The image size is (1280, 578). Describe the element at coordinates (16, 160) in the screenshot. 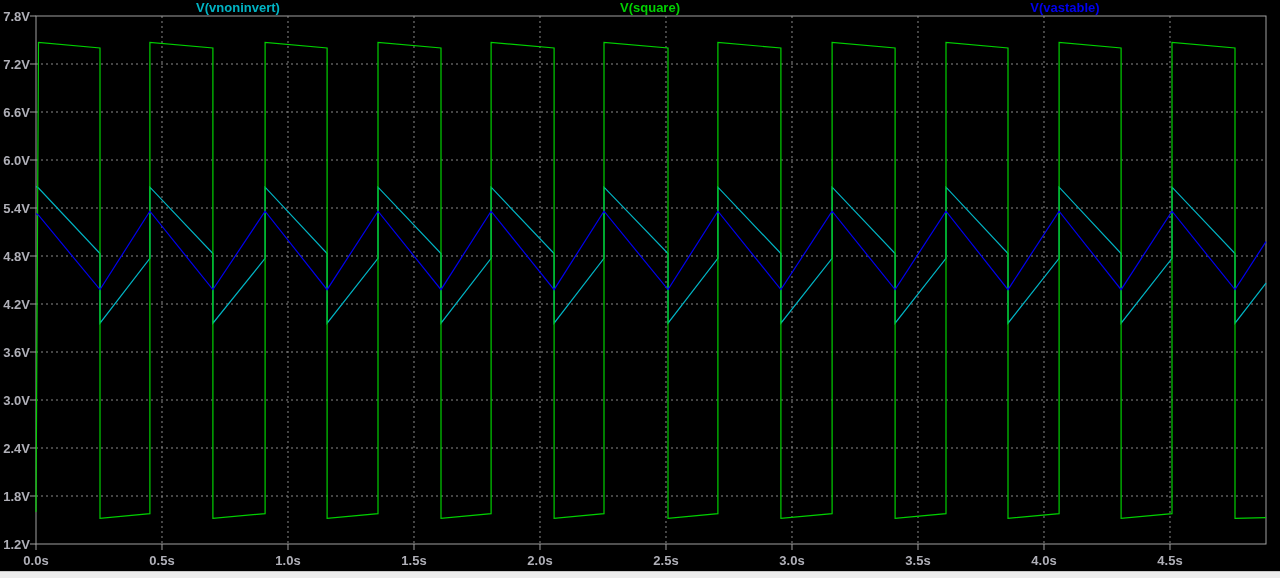

I see `y-tick-label: 6.0V` at that location.